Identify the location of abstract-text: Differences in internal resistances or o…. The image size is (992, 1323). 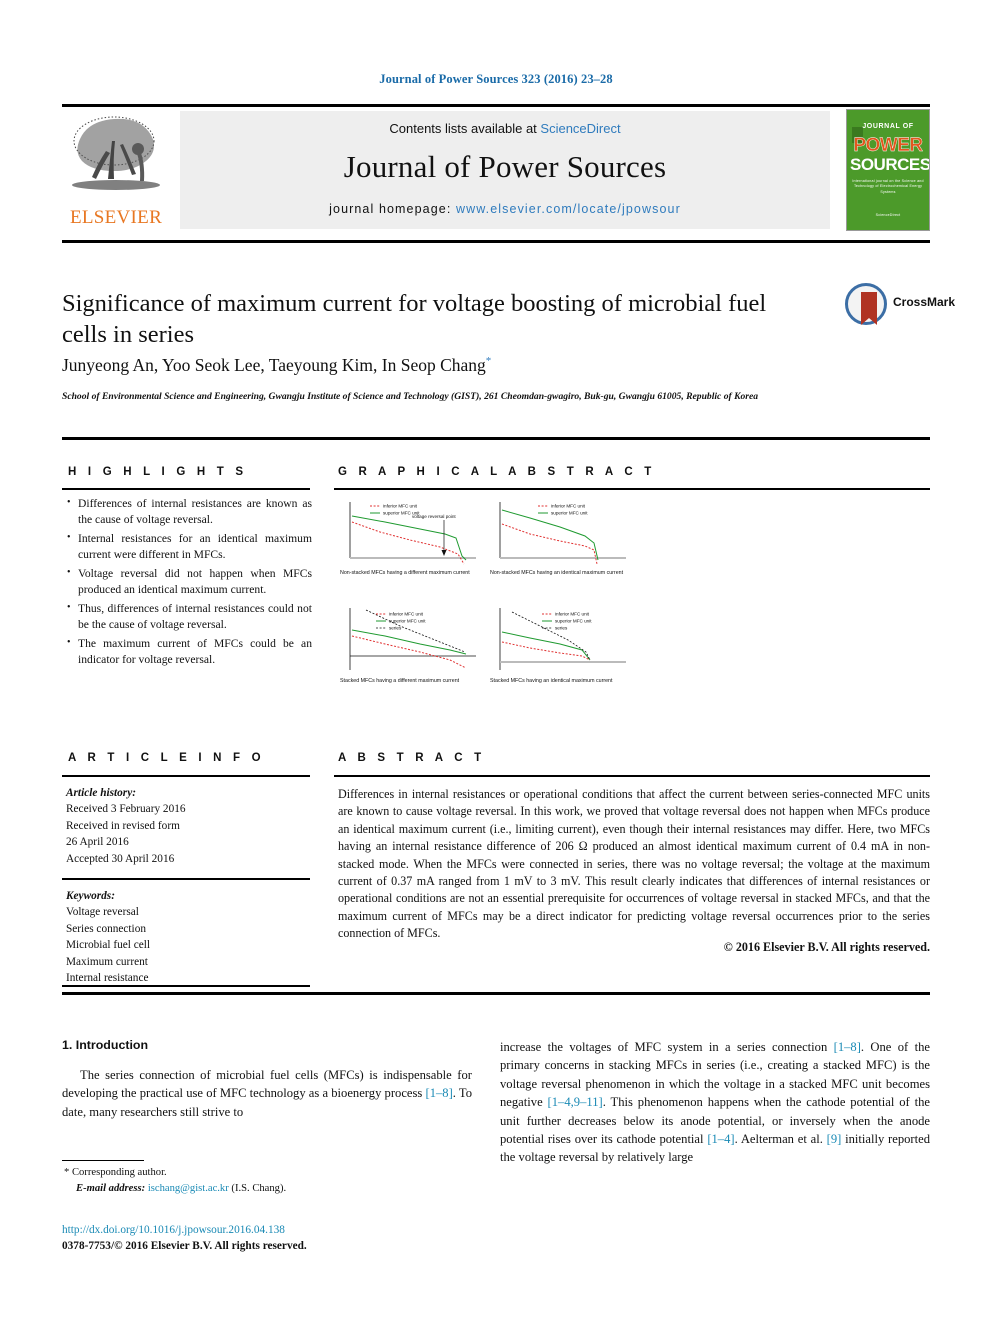
(634, 864).